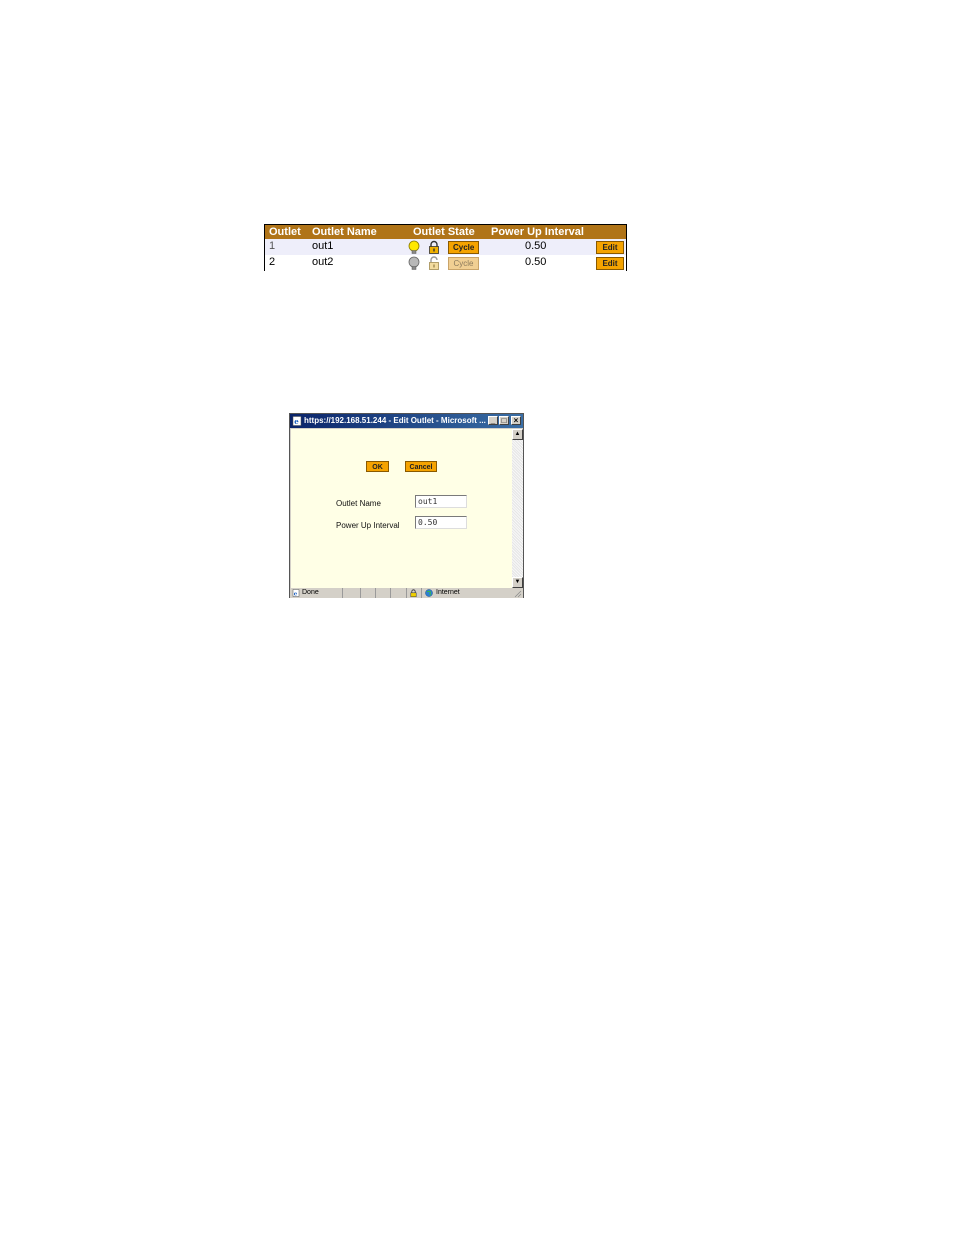 The width and height of the screenshot is (954, 1235). Describe the element at coordinates (414, 247) in the screenshot. I see `bulb-on-icon` at that location.